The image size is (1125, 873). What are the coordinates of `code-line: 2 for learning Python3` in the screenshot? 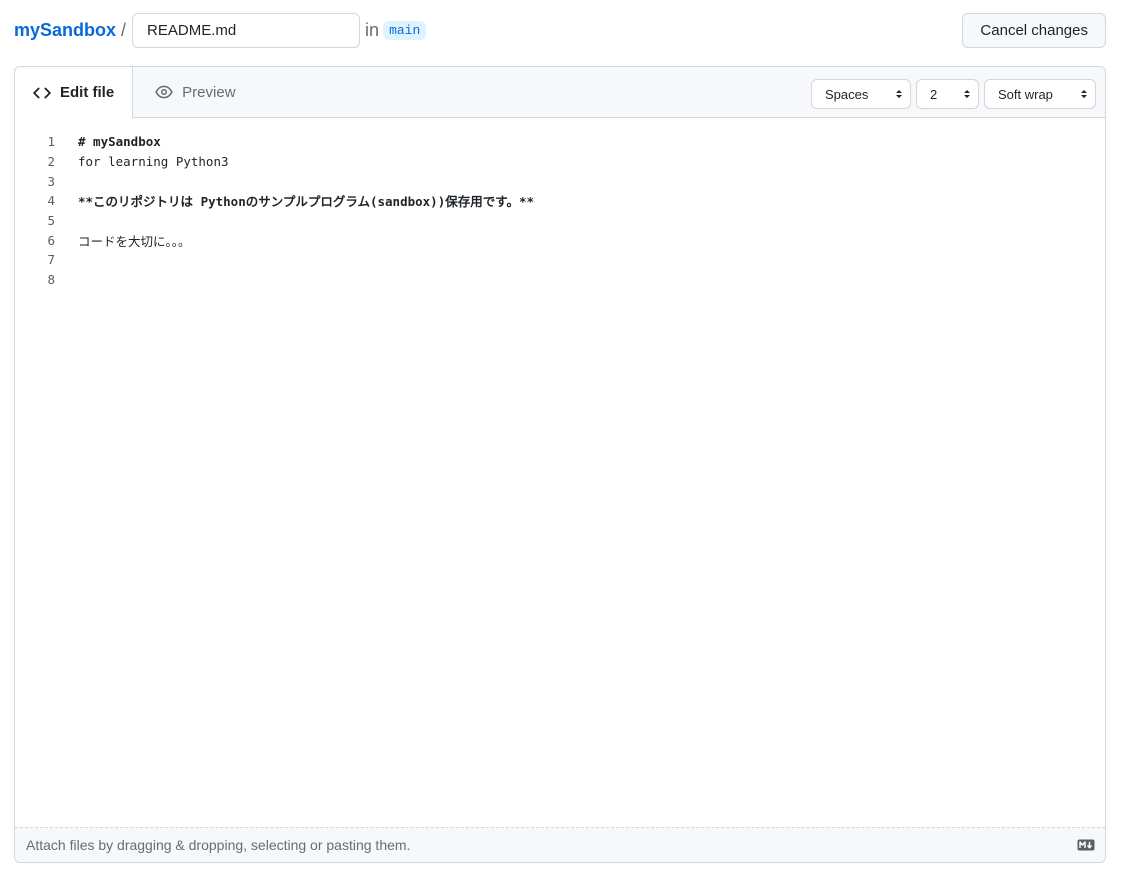 It's located at (560, 162).